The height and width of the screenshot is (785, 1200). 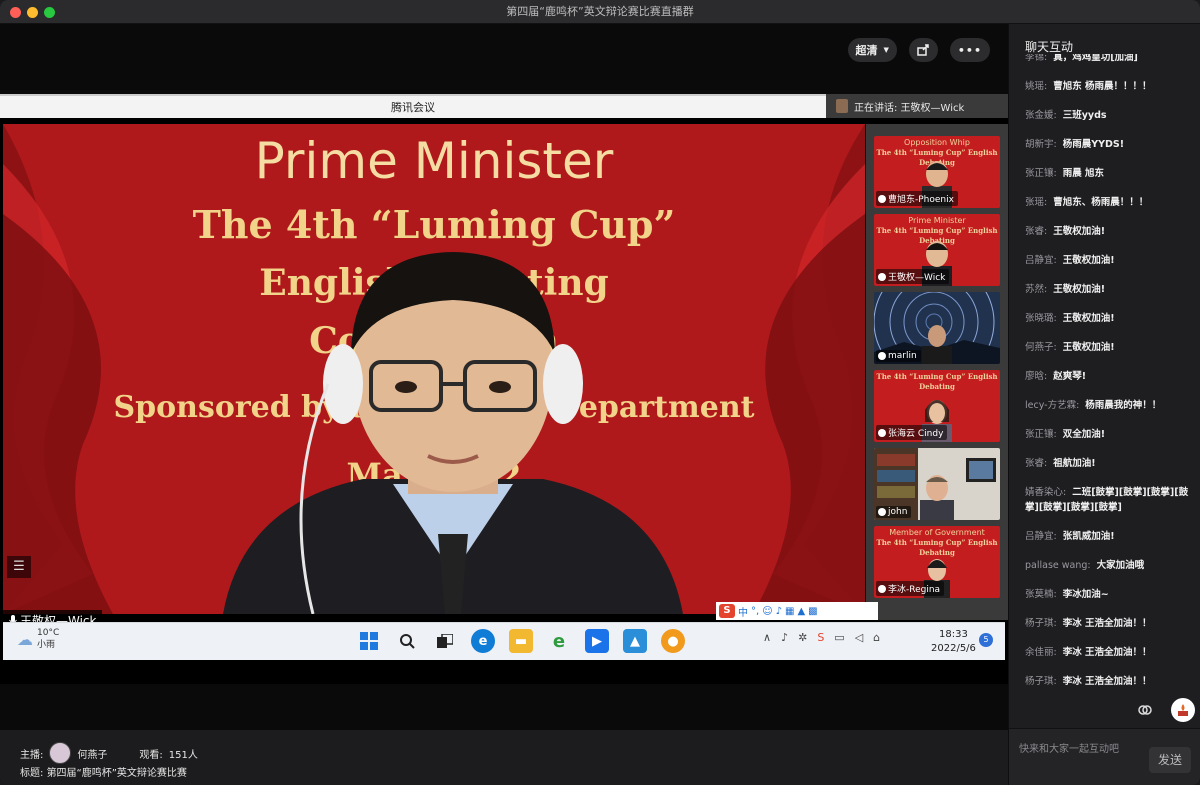 What do you see at coordinates (1088, 652) in the screenshot?
I see `chat-message: 余佳丽: 李冰 王浩全加油！！` at bounding box center [1088, 652].